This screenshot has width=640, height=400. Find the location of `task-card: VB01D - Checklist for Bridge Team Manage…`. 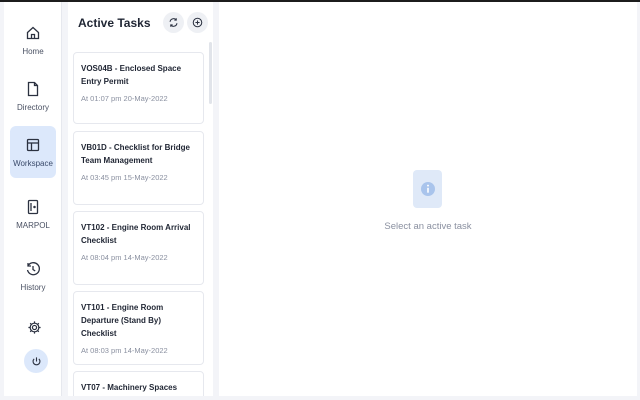

task-card: VB01D - Checklist for Bridge Team Manage… is located at coordinates (138, 168).